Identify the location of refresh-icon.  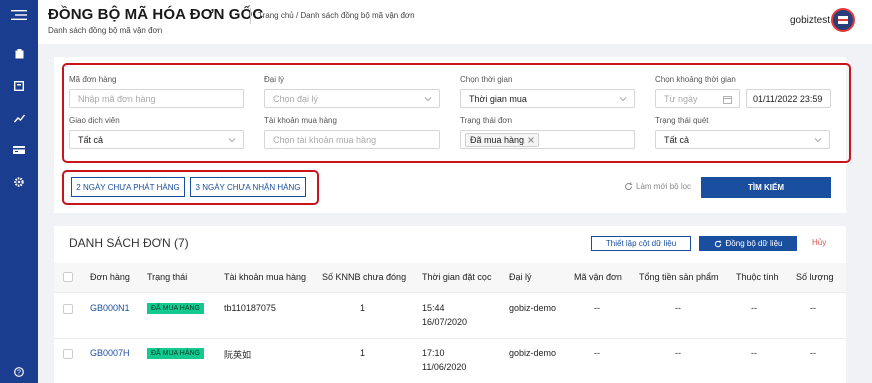
(629, 186).